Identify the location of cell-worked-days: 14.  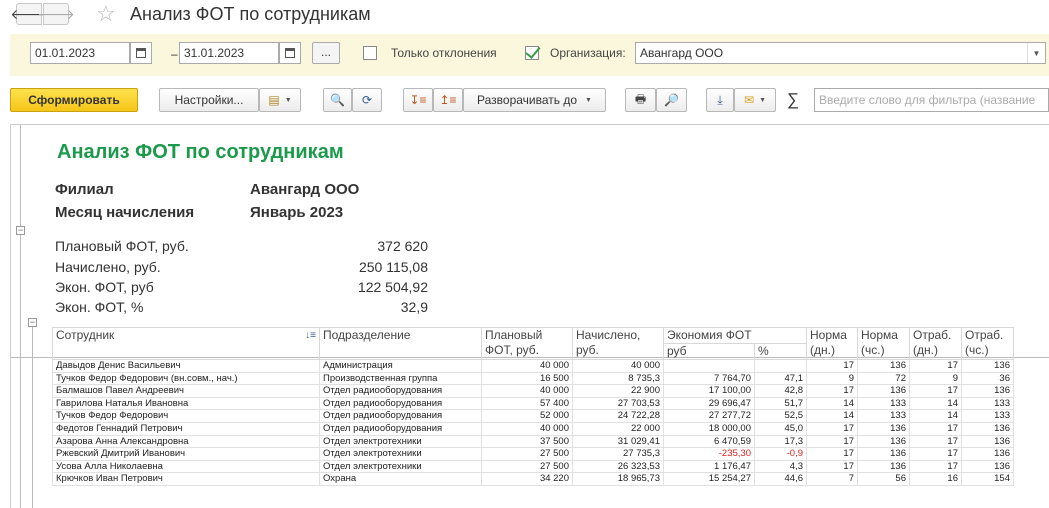
(935, 416).